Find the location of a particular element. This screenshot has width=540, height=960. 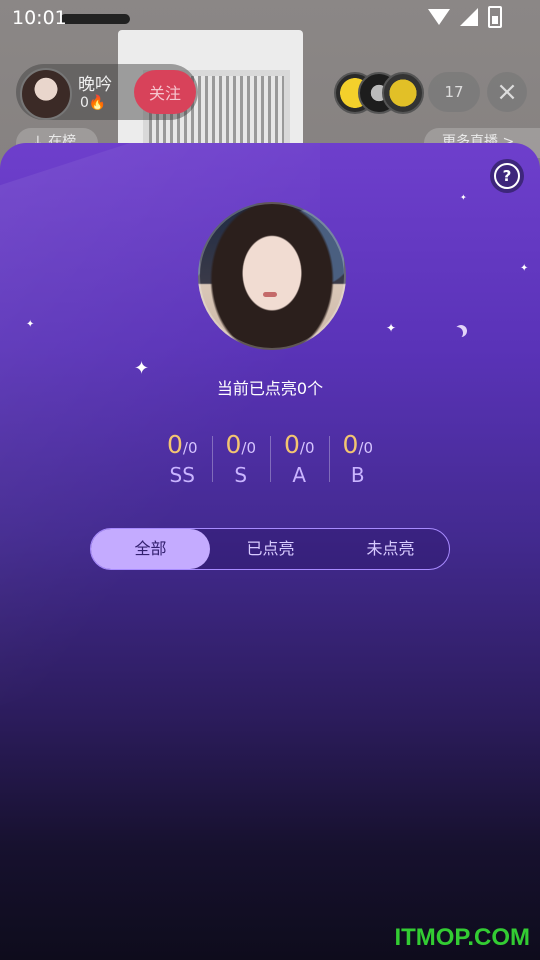

status-icons is located at coordinates (465, 17).